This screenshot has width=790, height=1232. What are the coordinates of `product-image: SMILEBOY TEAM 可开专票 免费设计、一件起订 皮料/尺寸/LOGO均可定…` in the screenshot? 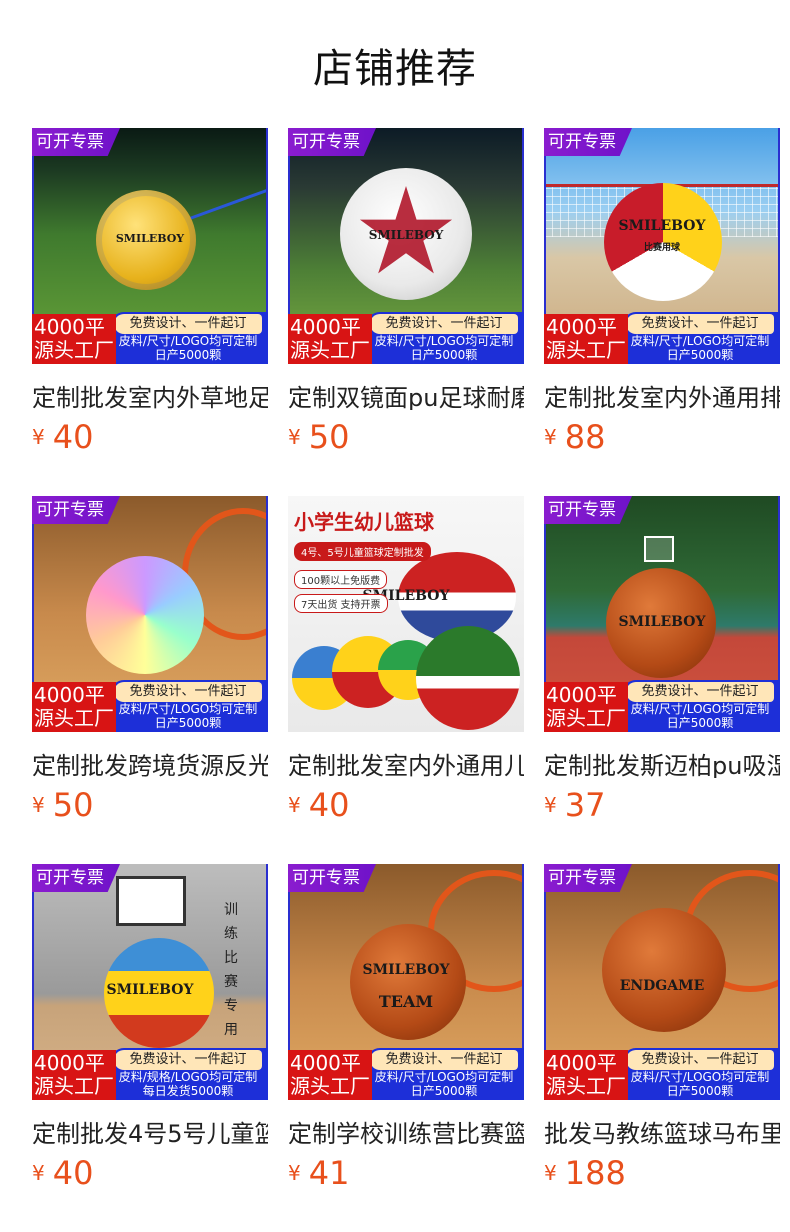 It's located at (406, 982).